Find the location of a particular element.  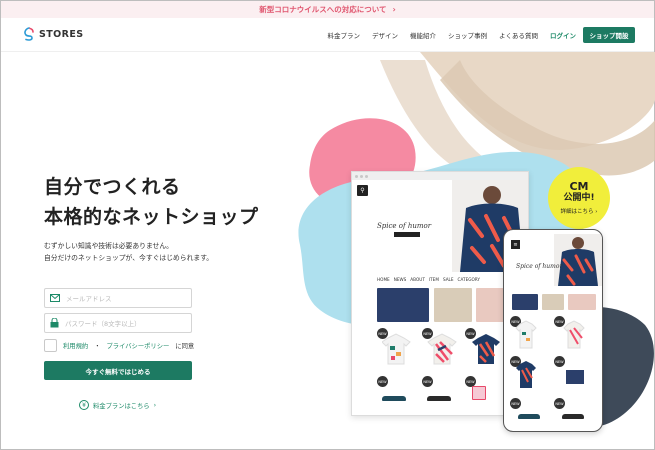

phone-model-photo is located at coordinates (578, 261).